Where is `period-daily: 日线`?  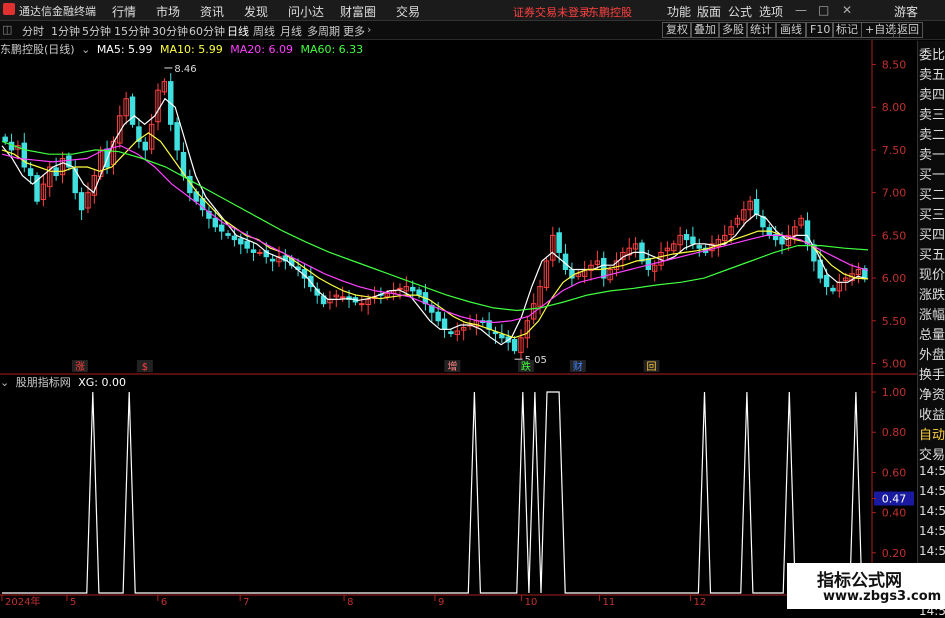
period-daily: 日线 is located at coordinates (238, 31).